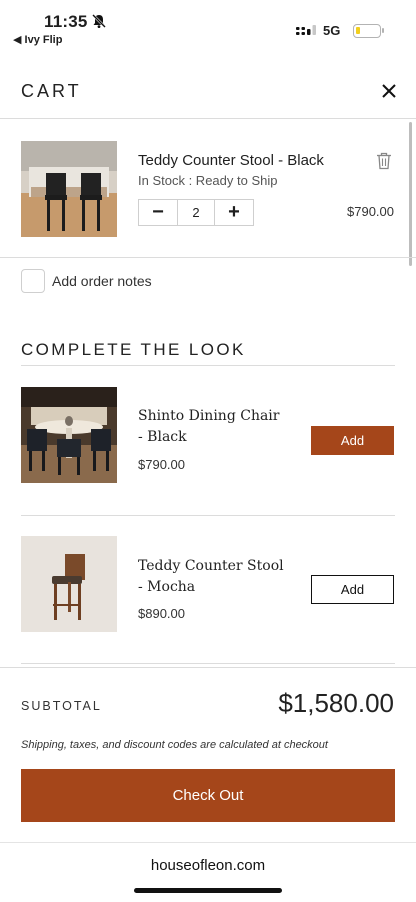 This screenshot has width=416, height=902. What do you see at coordinates (208, 865) in the screenshot?
I see `url-text: houseofleon.com` at bounding box center [208, 865].